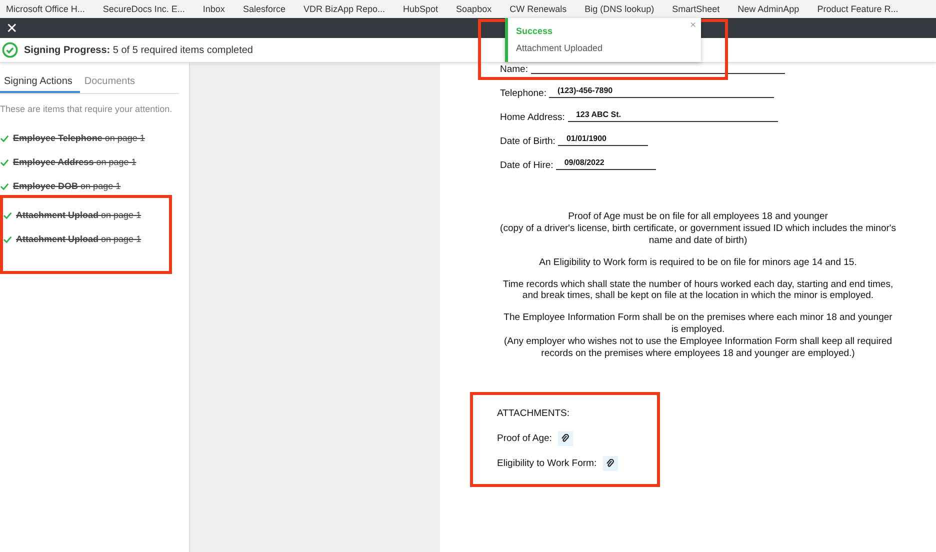 This screenshot has height=552, width=936. I want to click on attachments-title: ATTACHMENTS:, so click(533, 413).